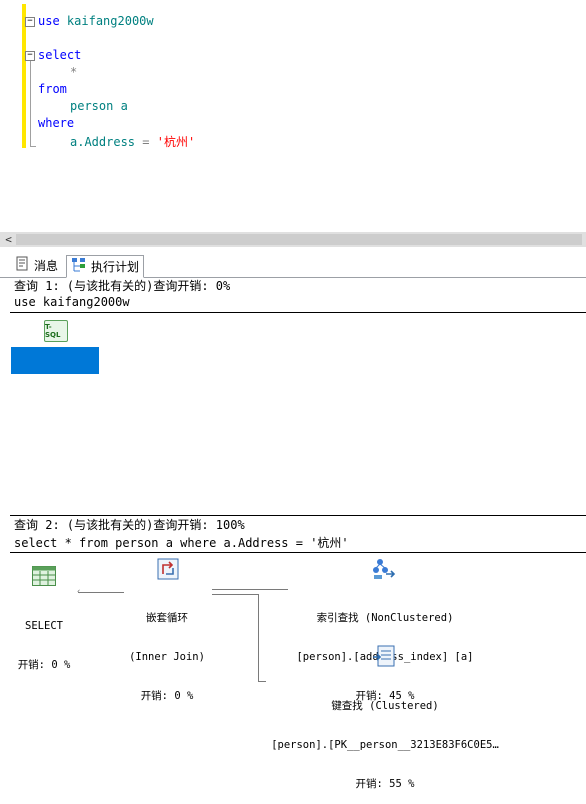 The image size is (586, 804). What do you see at coordinates (250, 589) in the screenshot?
I see `connector-index-to-loop` at bounding box center [250, 589].